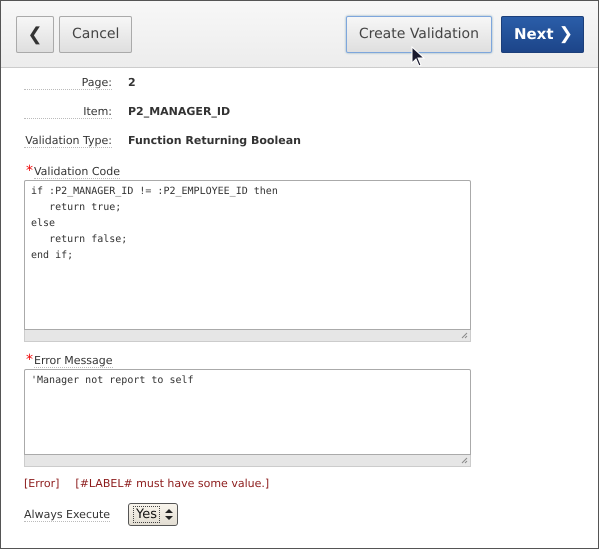 The image size is (599, 549). I want to click on field-label: Page:, so click(68, 83).